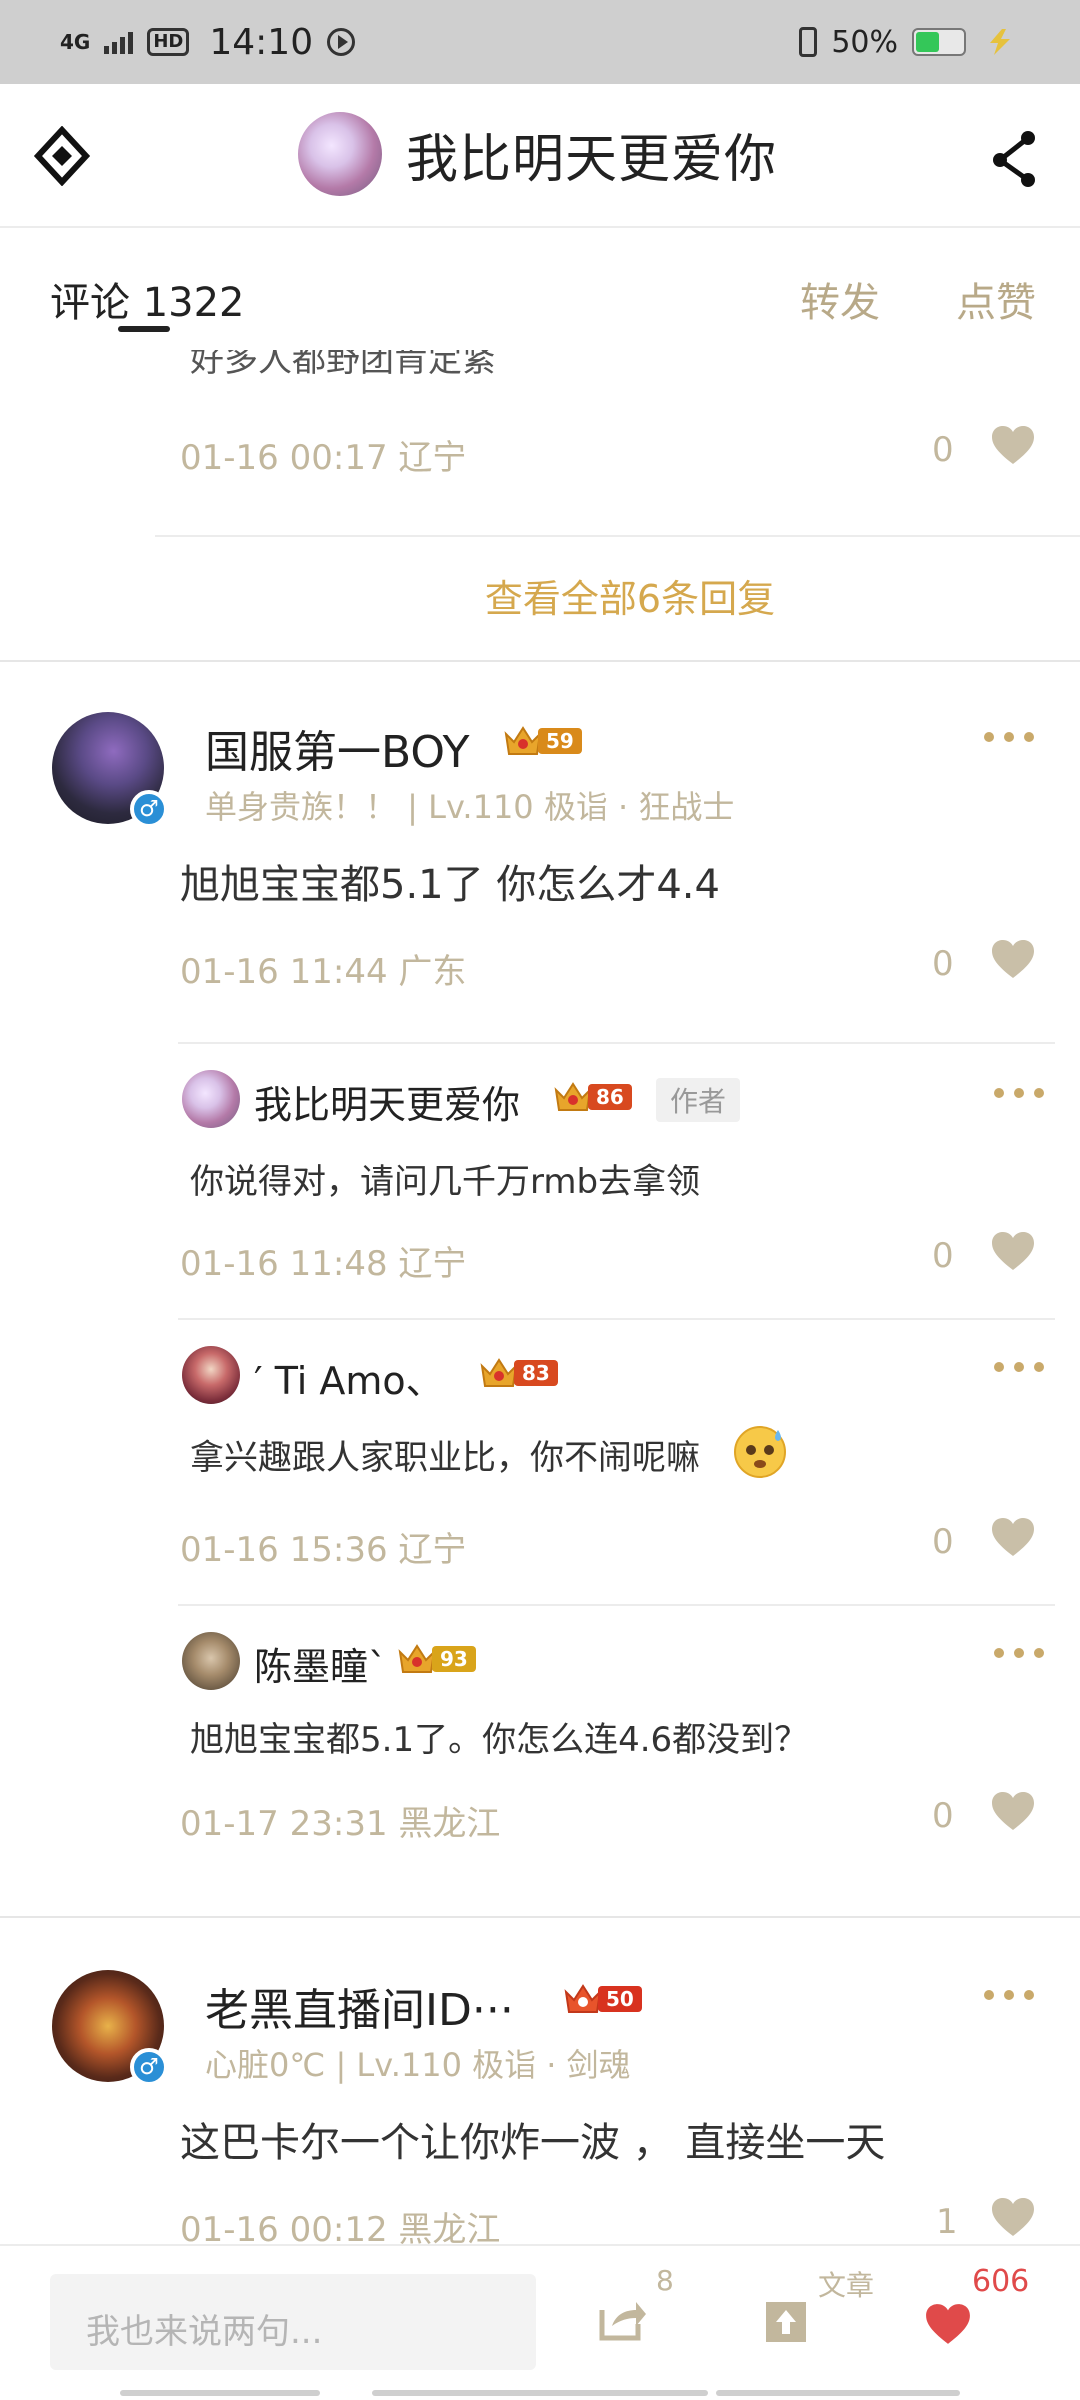 The width and height of the screenshot is (1080, 2400). I want to click on battery-icon, so click(939, 42).